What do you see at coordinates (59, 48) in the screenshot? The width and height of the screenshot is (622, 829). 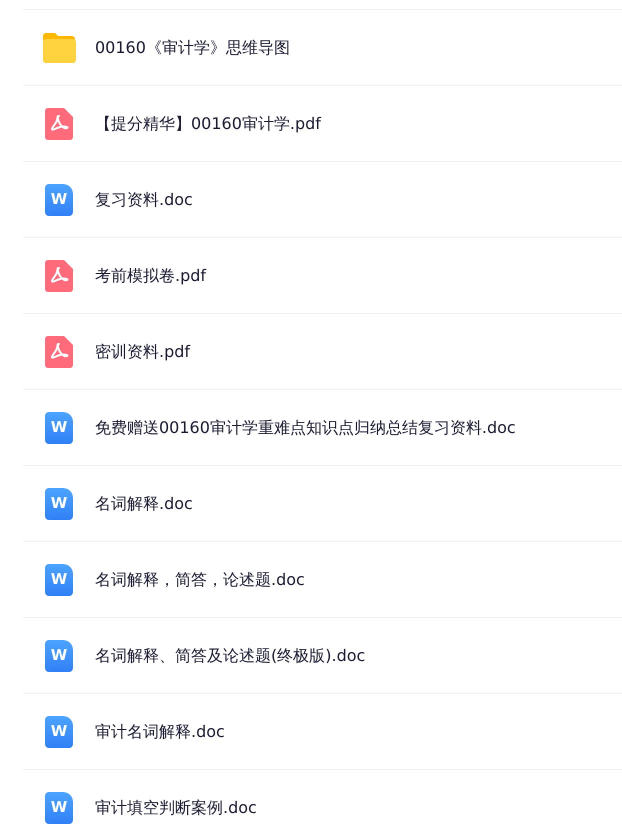 I see `folder-icon` at bounding box center [59, 48].